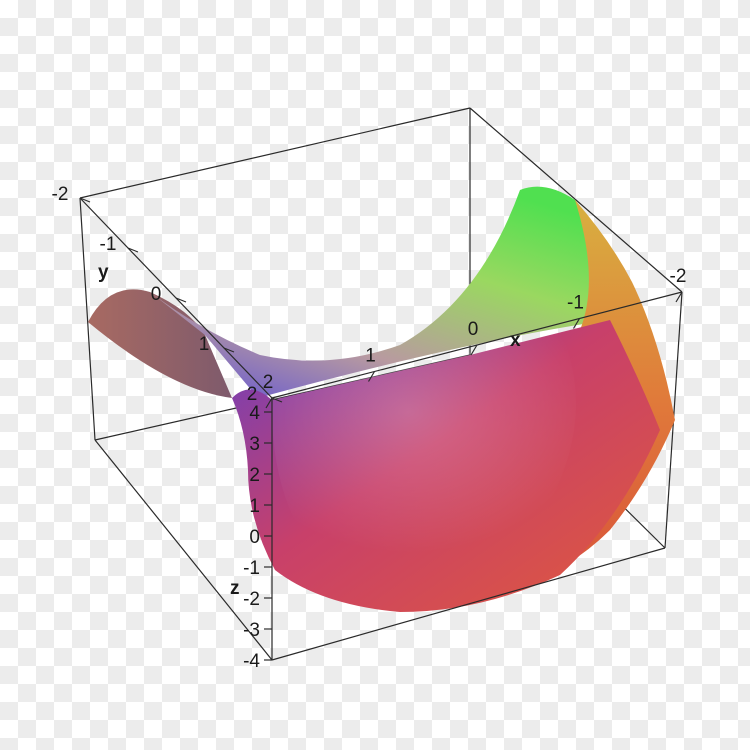 Image resolution: width=750 pixels, height=750 pixels. Describe the element at coordinates (160, 343) in the screenshot. I see `surface-left-flap` at that location.